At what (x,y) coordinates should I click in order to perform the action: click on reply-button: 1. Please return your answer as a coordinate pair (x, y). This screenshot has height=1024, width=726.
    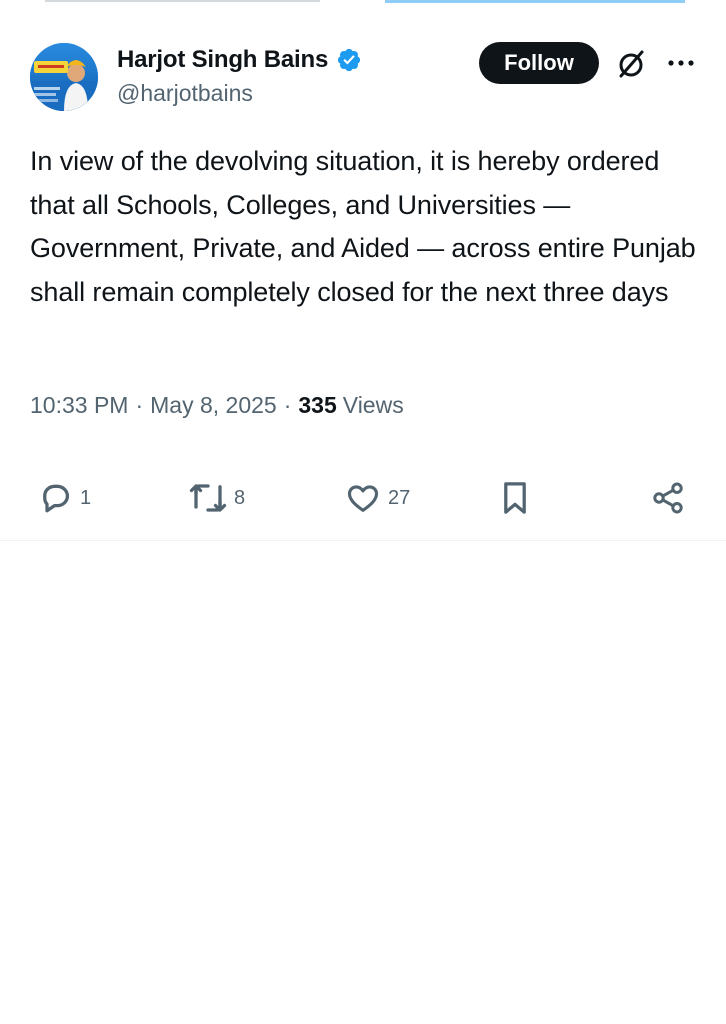
    Looking at the image, I should click on (64, 498).